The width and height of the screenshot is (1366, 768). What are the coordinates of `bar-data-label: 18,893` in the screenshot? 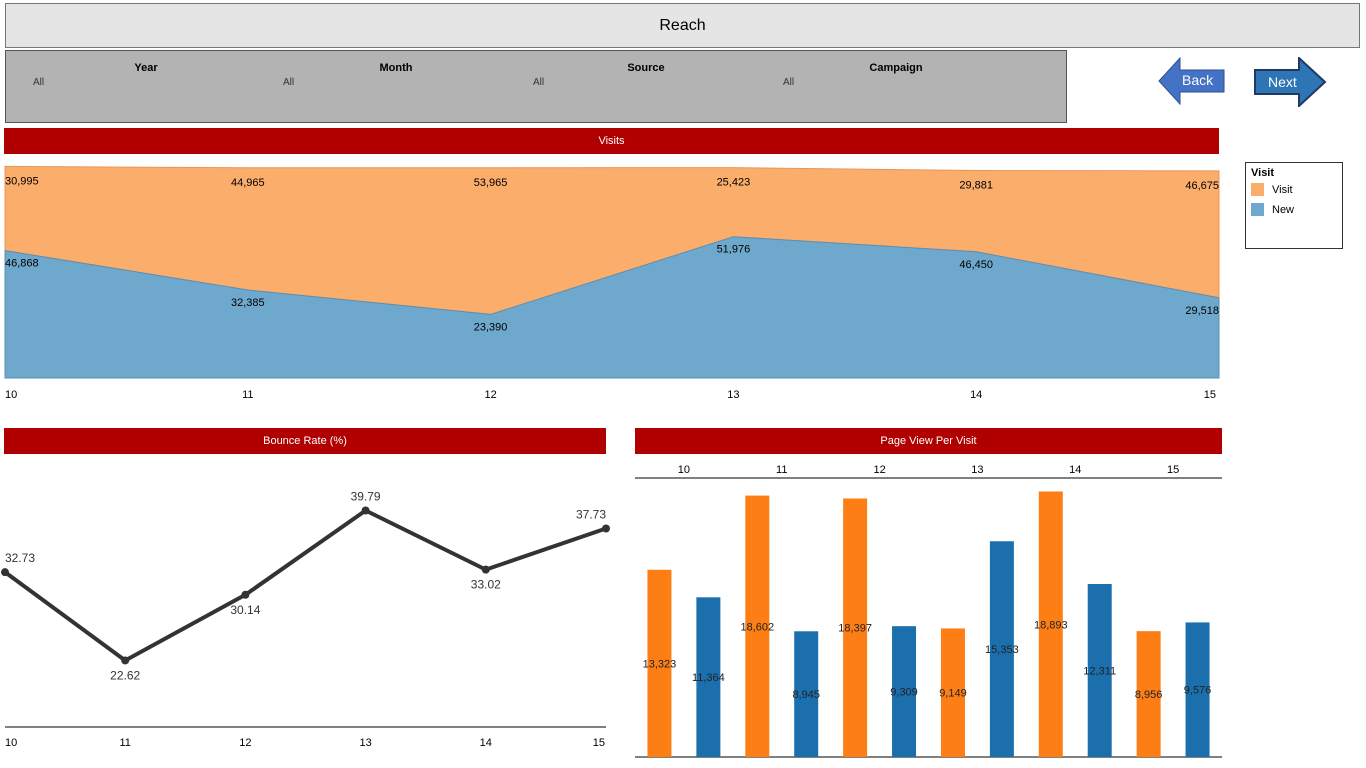 It's located at (1051, 625).